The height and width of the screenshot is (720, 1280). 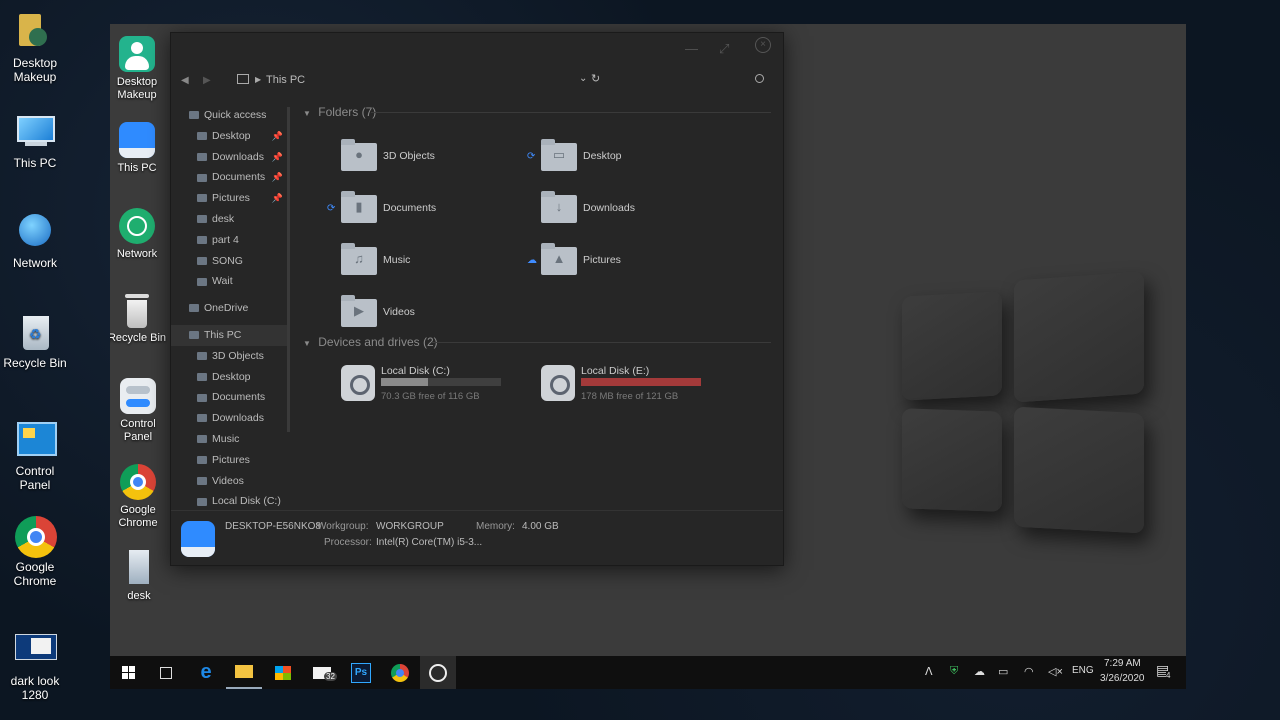 I want to click on nav-item-label: Documents, so click(x=239, y=397).